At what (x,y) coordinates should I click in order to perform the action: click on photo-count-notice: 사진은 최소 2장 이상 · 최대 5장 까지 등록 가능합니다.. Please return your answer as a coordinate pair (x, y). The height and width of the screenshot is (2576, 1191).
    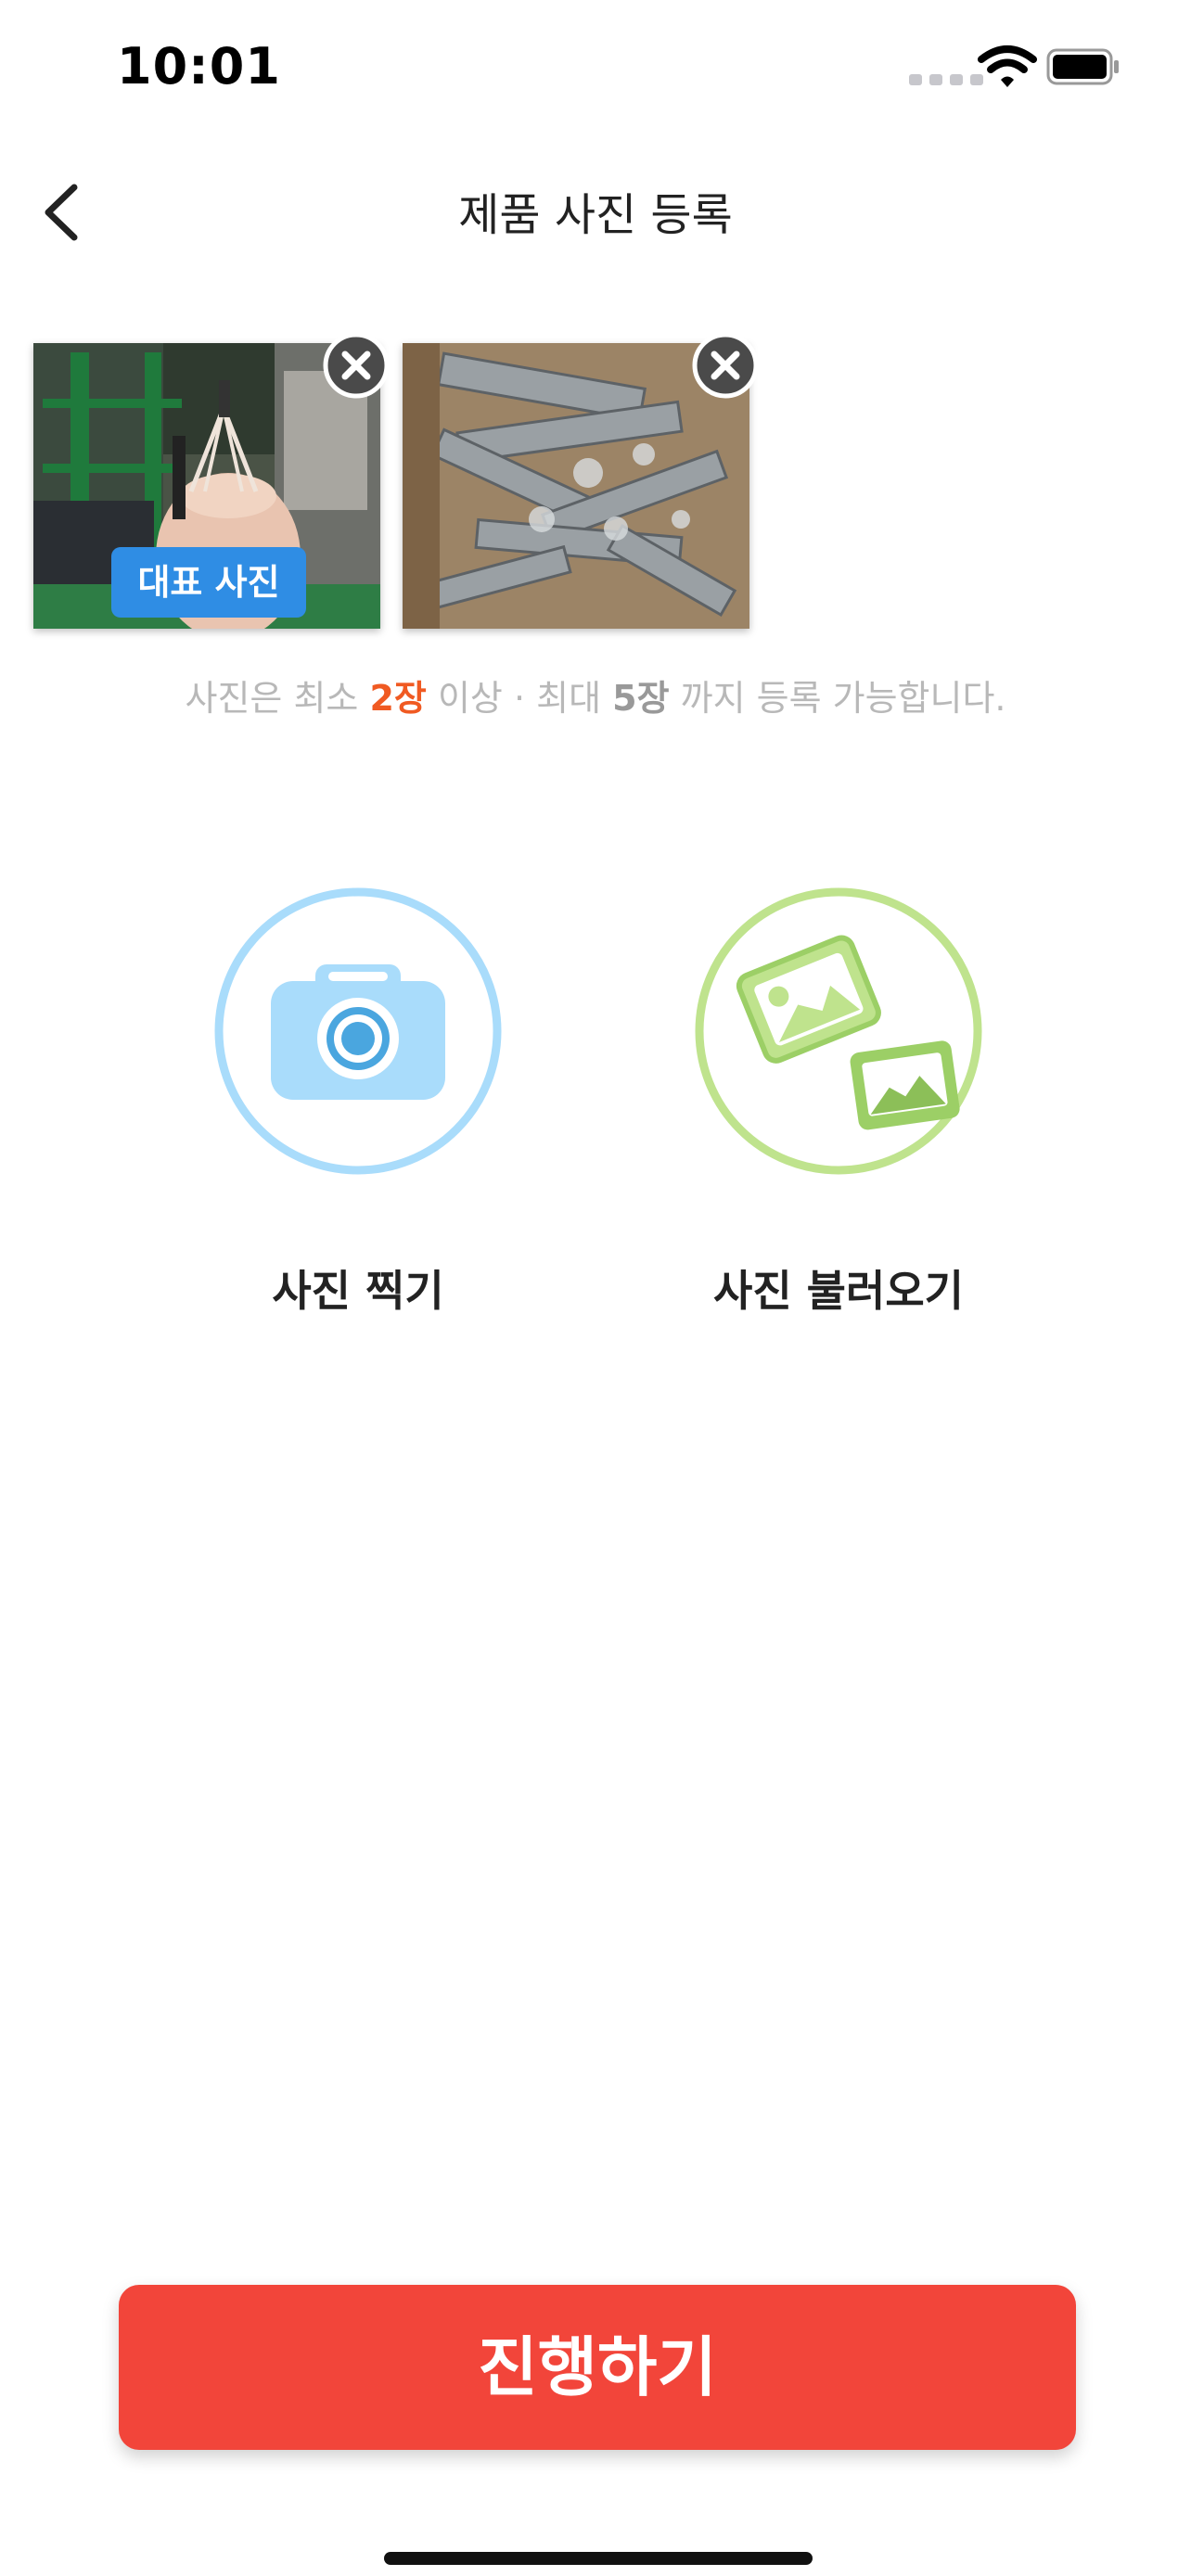
    Looking at the image, I should click on (595, 695).